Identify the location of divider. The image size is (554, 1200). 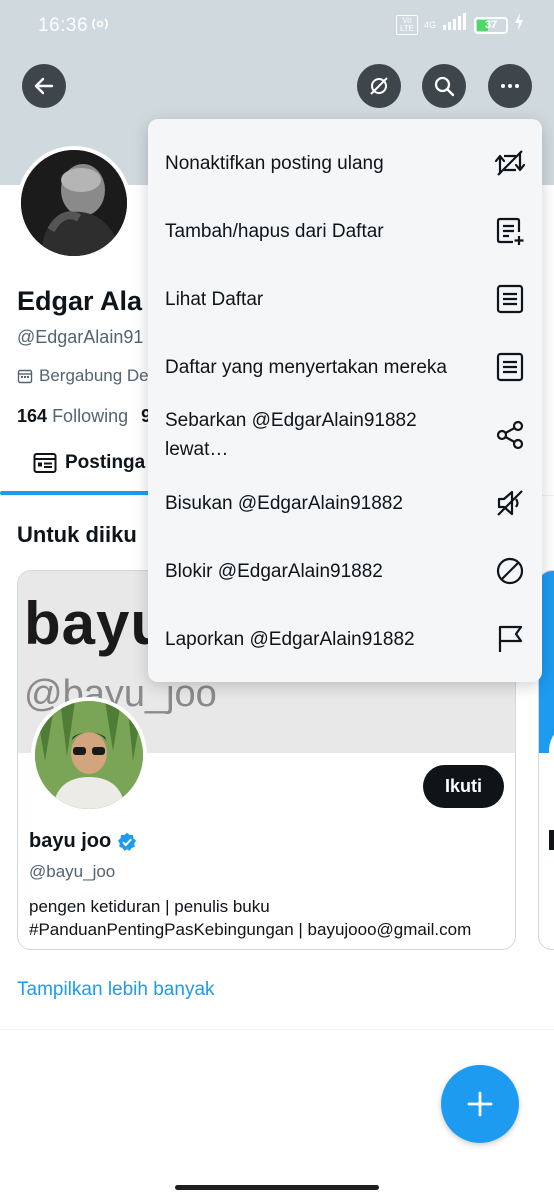
(277, 1029).